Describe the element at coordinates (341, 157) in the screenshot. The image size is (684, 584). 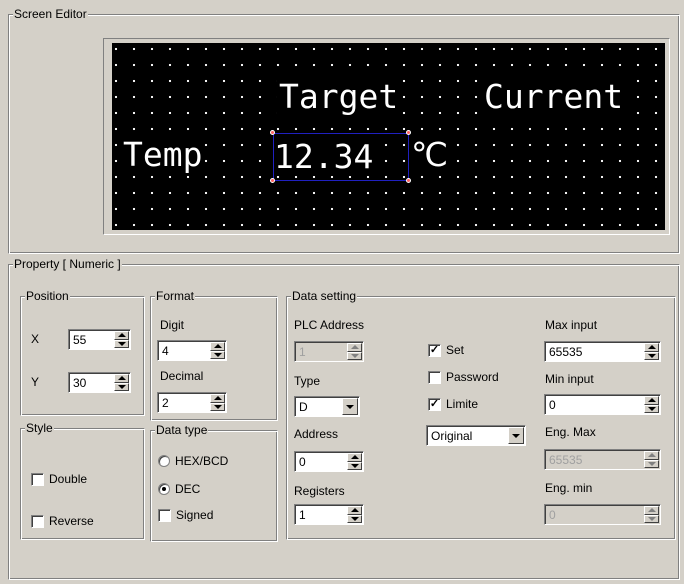
I see `selection-box` at that location.